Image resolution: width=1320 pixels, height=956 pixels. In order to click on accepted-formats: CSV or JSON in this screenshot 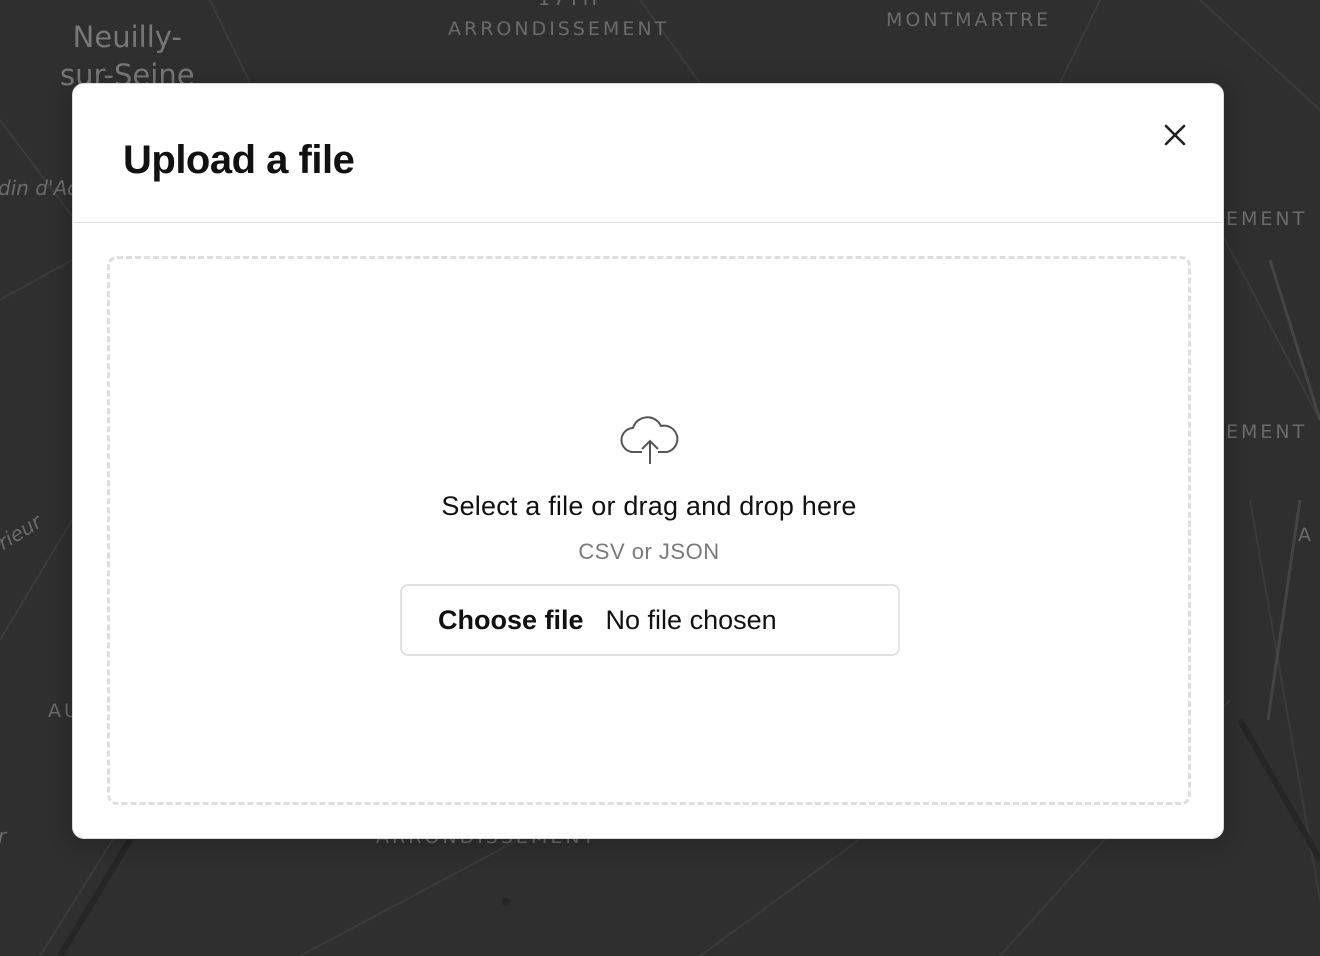, I will do `click(649, 551)`.